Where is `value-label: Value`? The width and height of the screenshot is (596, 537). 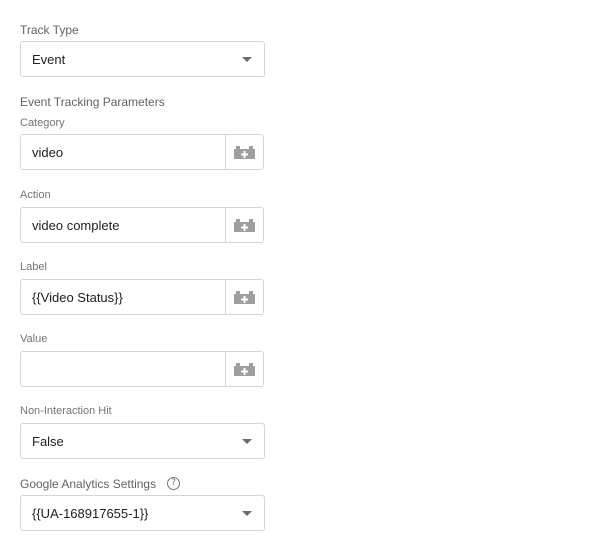
value-label: Value is located at coordinates (34, 339).